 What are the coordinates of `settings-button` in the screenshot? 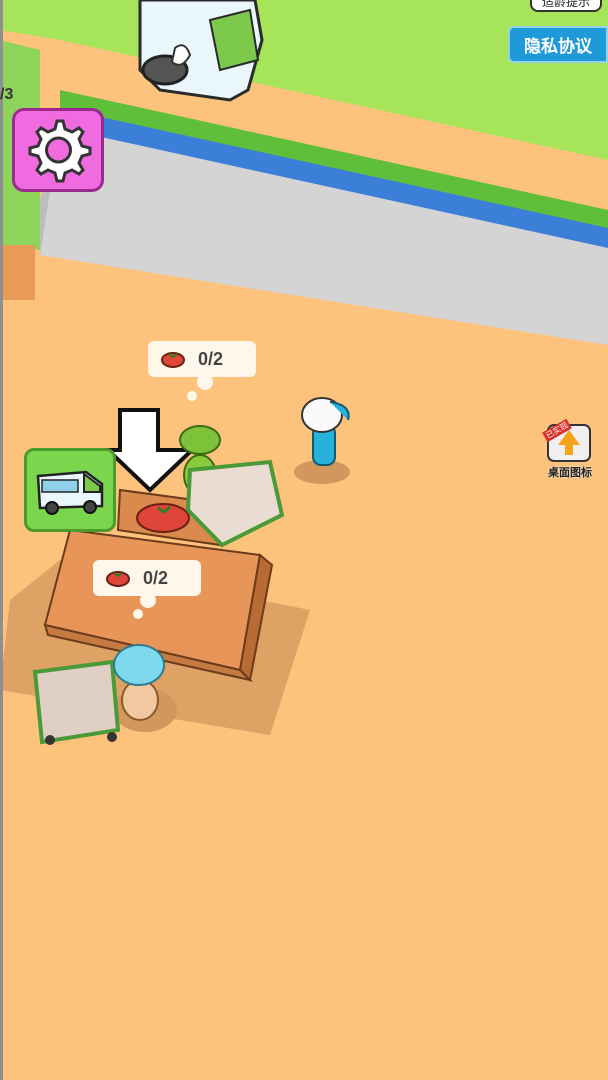 It's located at (58, 150).